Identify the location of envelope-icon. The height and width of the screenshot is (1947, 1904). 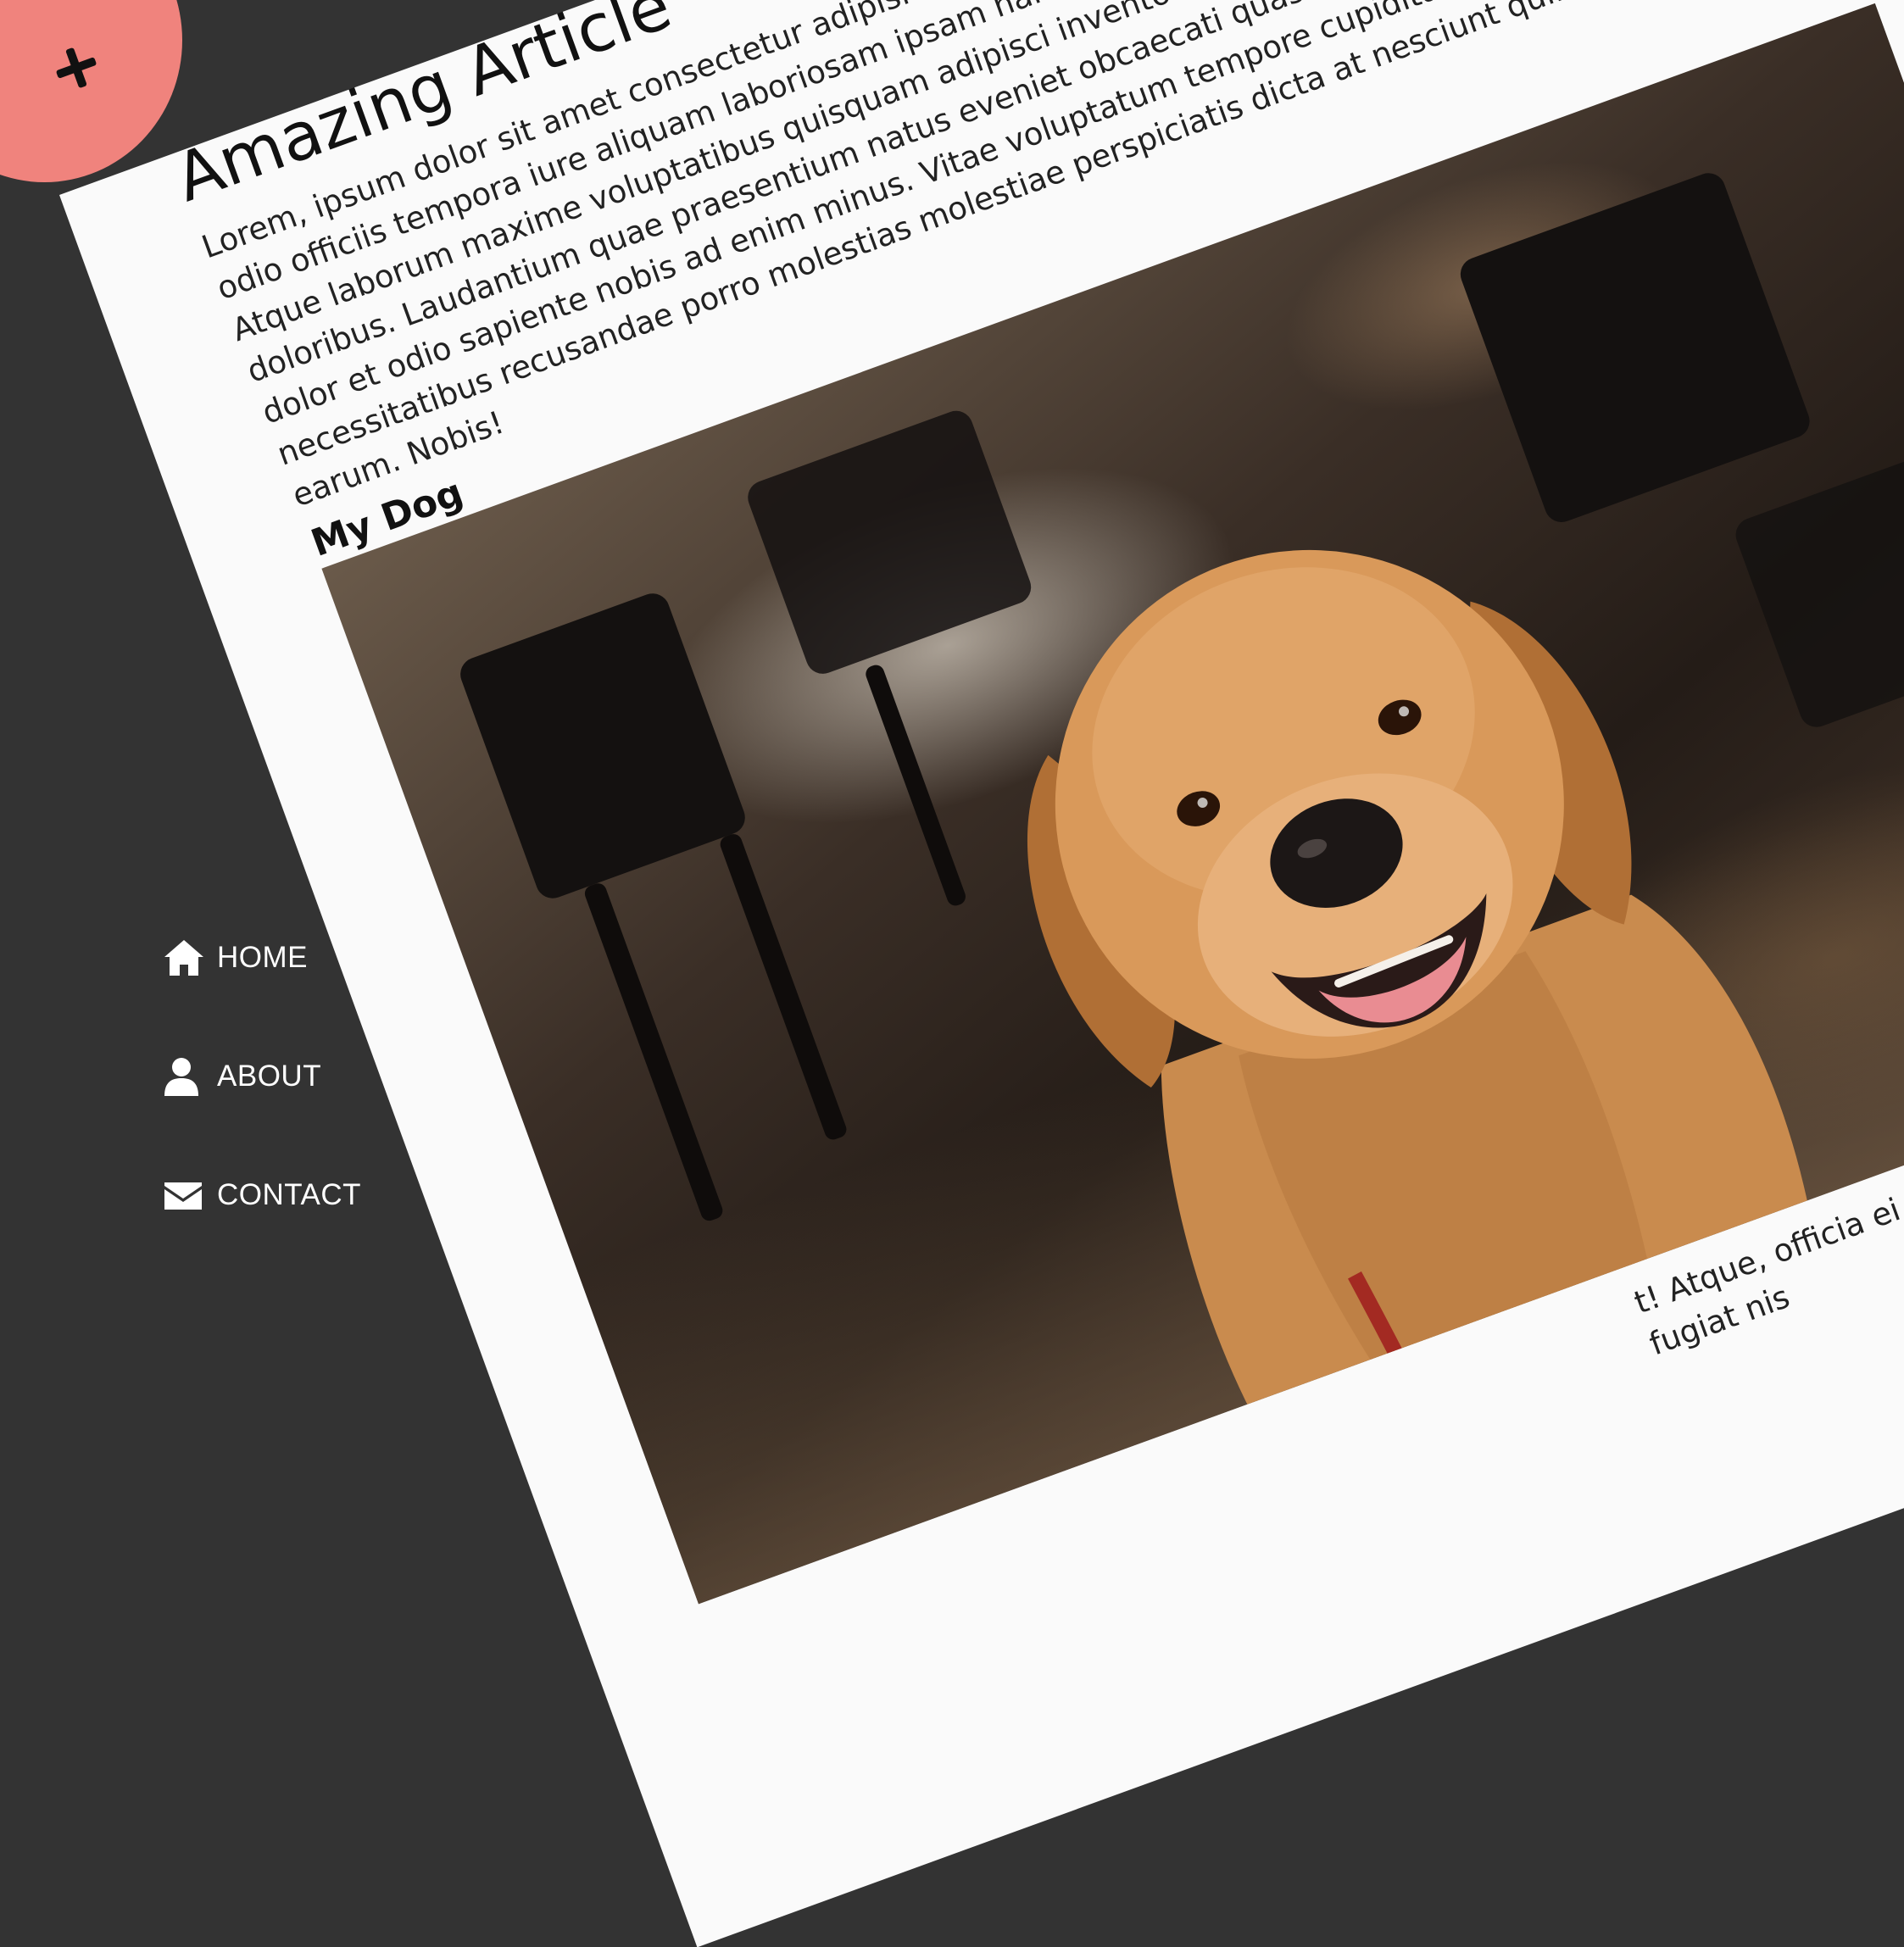
(183, 1196).